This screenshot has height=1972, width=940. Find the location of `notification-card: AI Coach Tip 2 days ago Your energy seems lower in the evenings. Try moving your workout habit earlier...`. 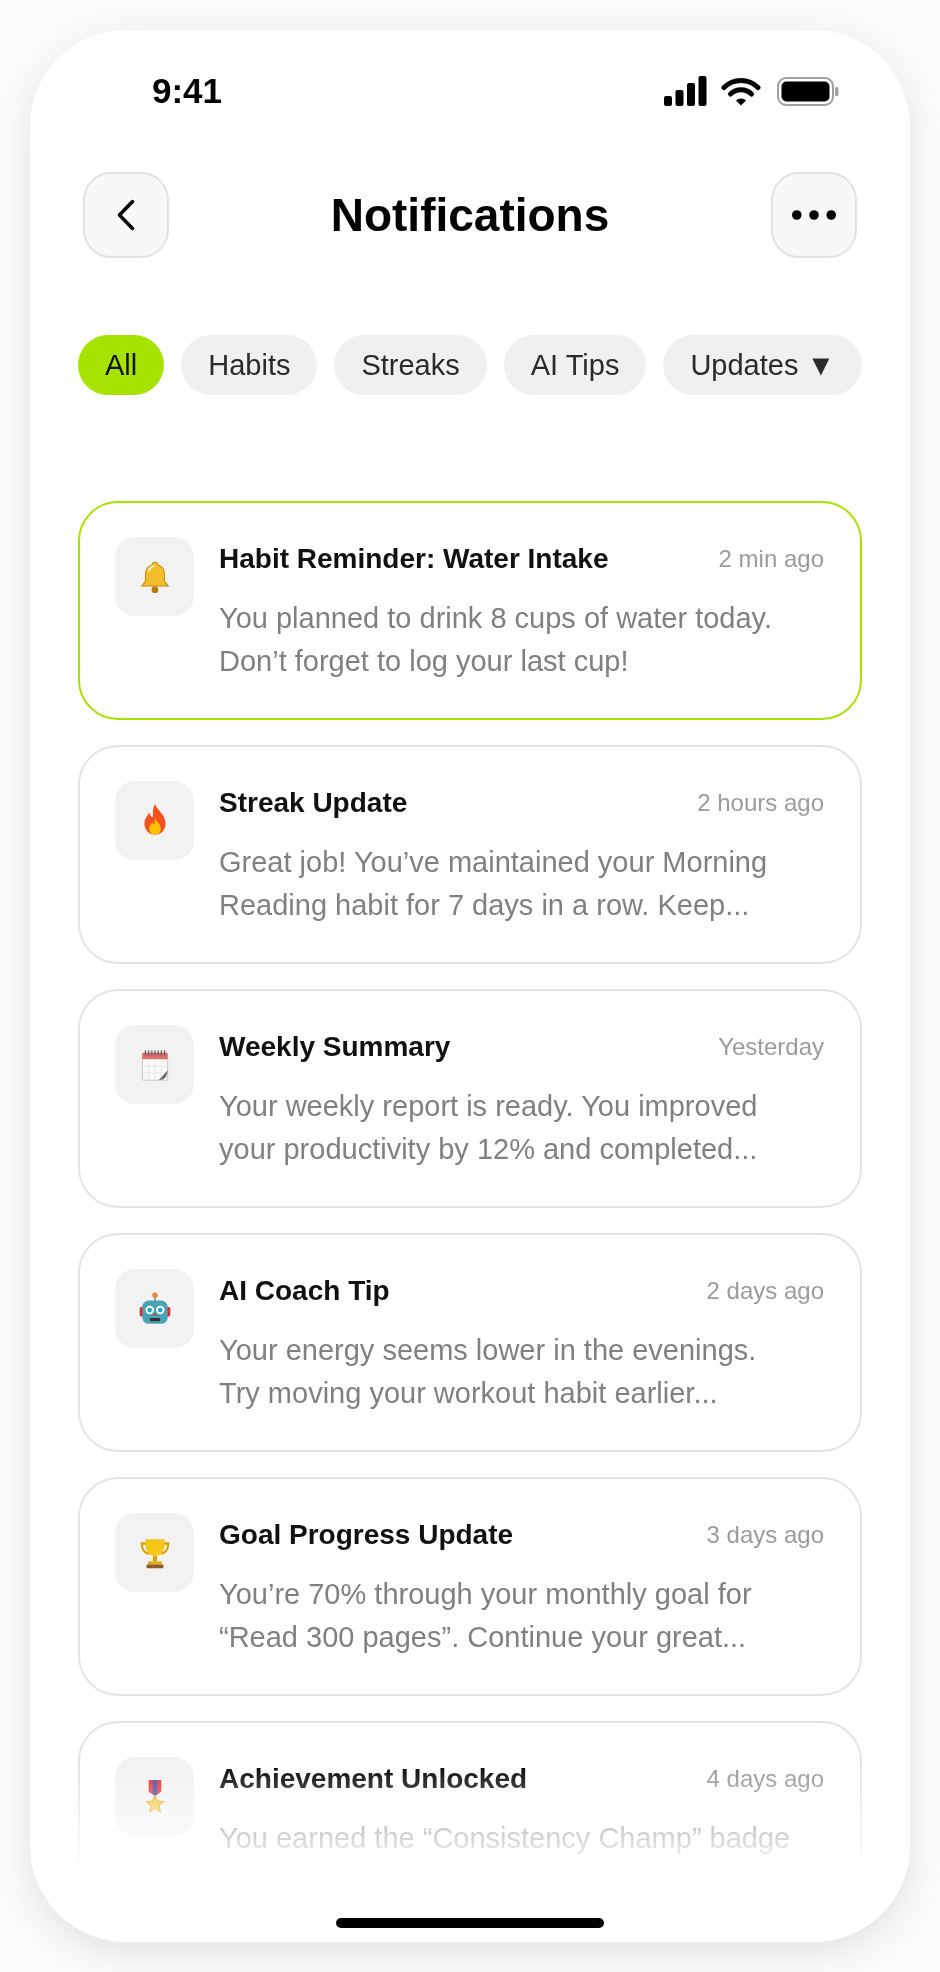

notification-card: AI Coach Tip 2 days ago Your energy seems lower in the evenings. Try moving your workout habit earlier... is located at coordinates (470, 1342).